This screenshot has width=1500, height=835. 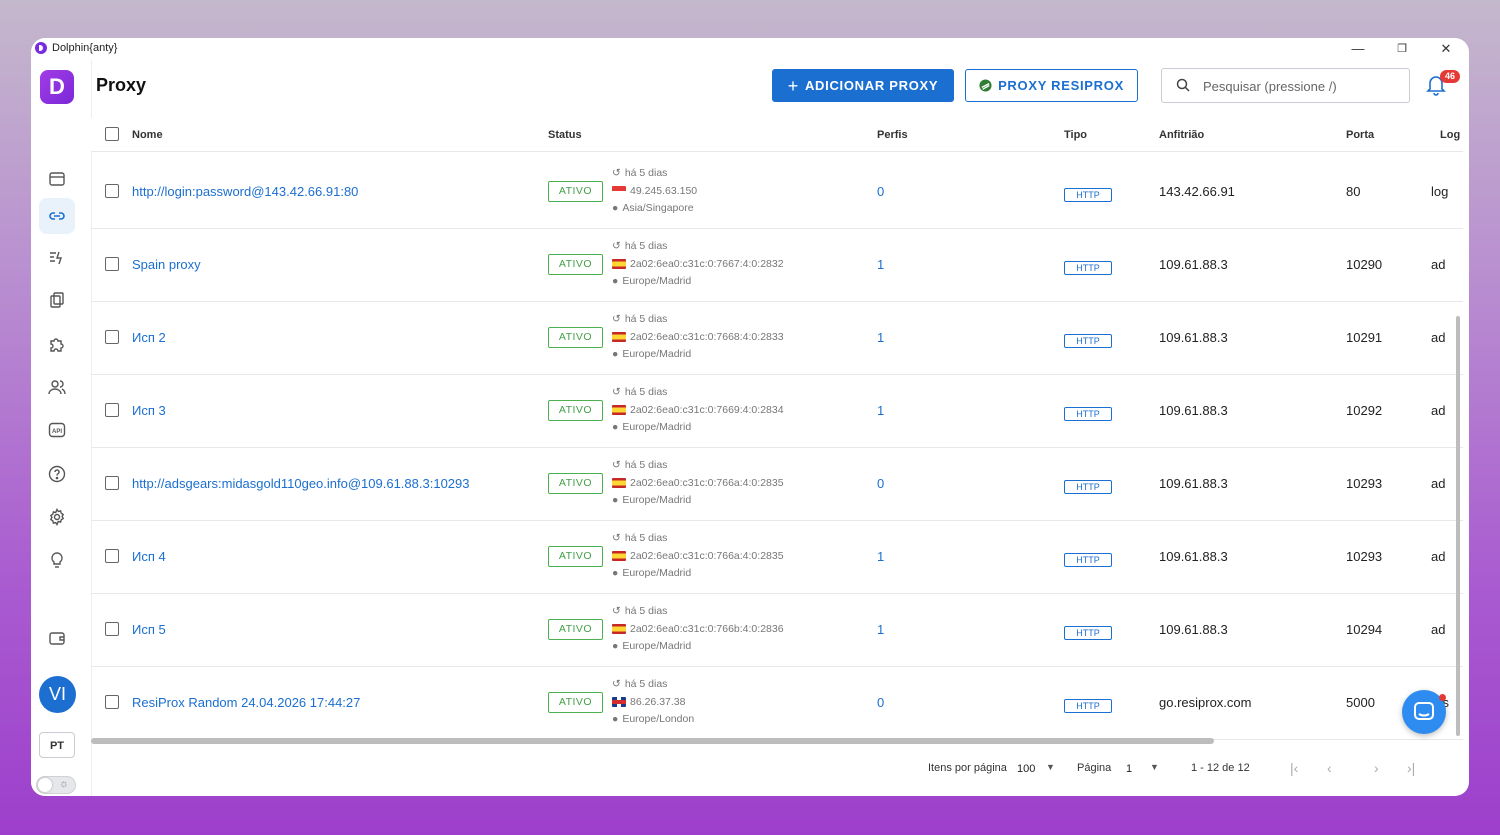 What do you see at coordinates (149, 629) in the screenshot?
I see `proxy-name-link: Исп 5` at bounding box center [149, 629].